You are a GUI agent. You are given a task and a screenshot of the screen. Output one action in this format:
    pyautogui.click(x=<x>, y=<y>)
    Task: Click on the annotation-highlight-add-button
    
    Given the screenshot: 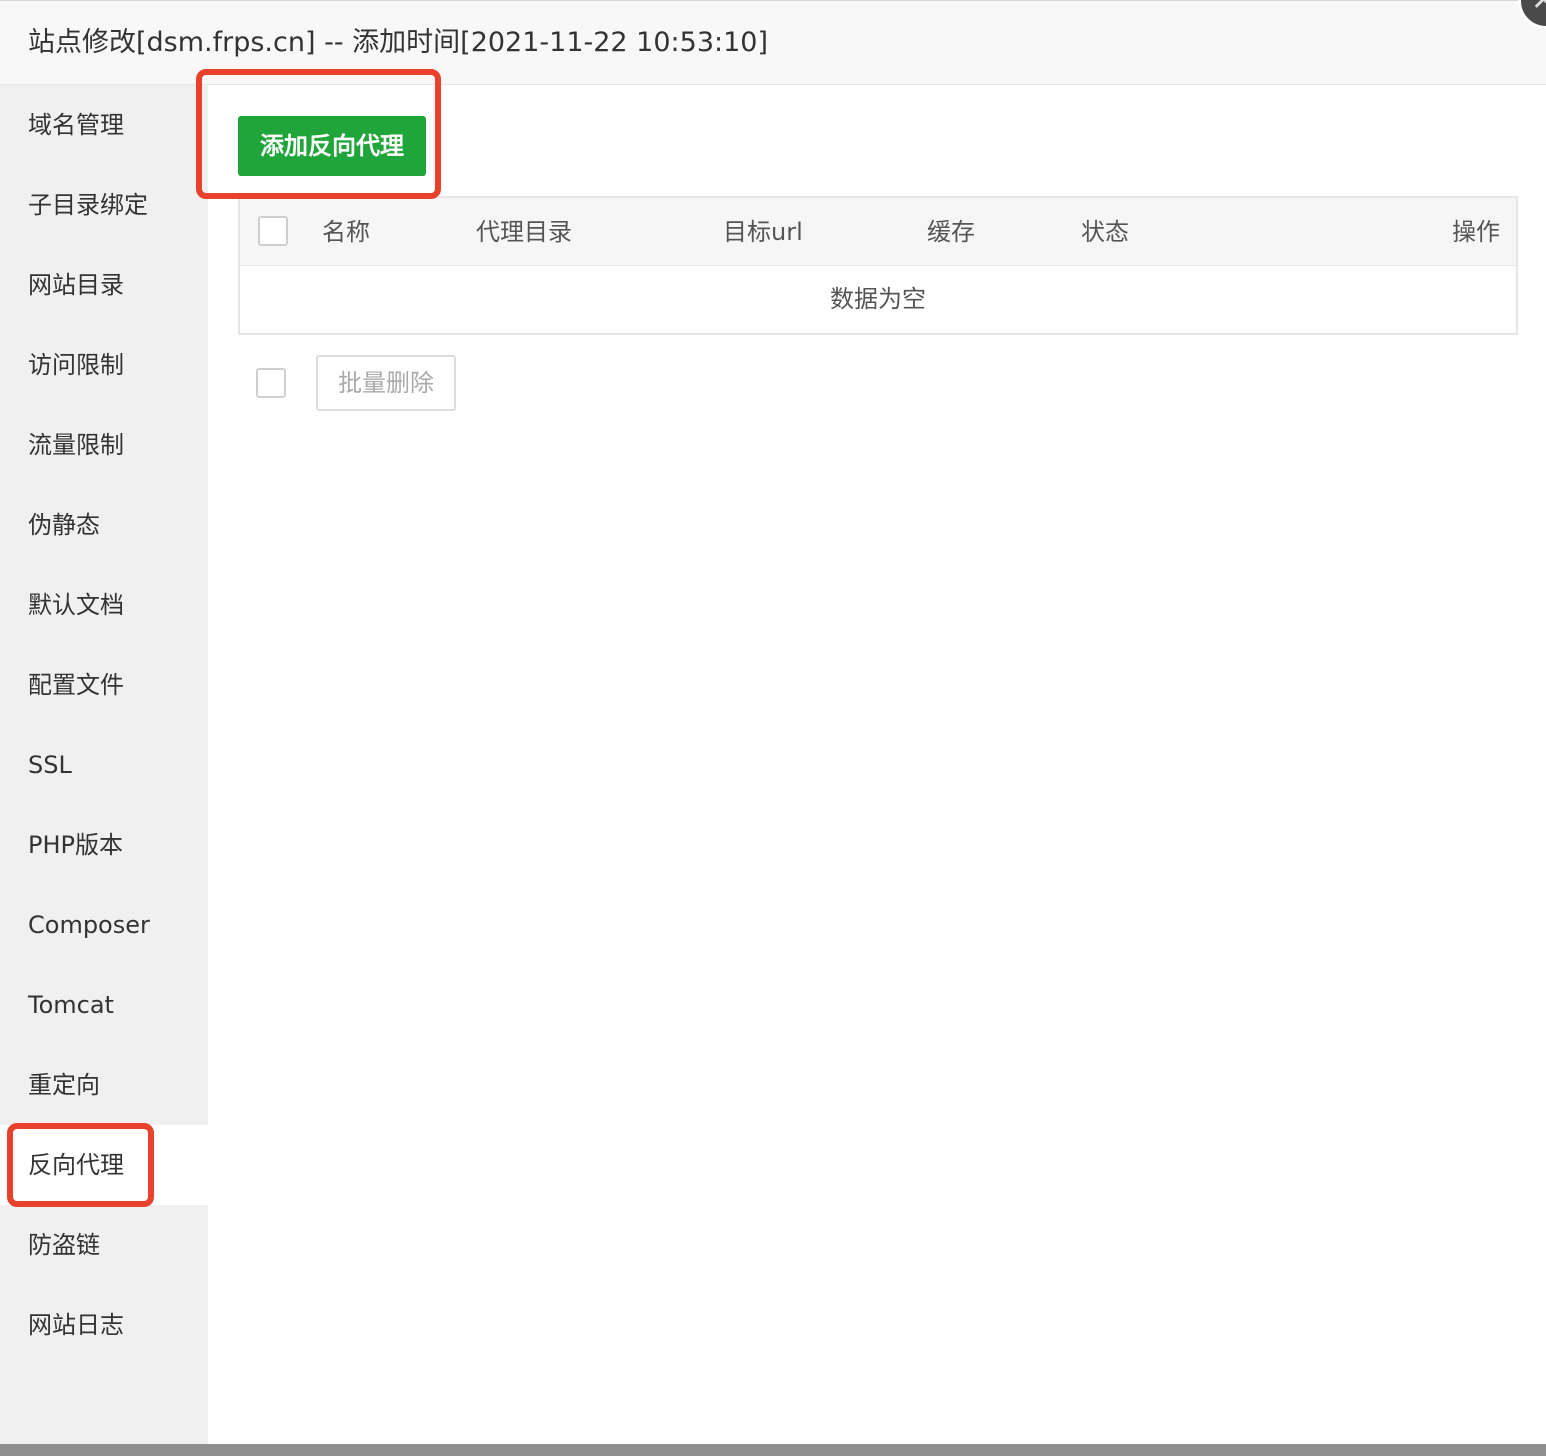 What is the action you would take?
    pyautogui.click(x=318, y=134)
    